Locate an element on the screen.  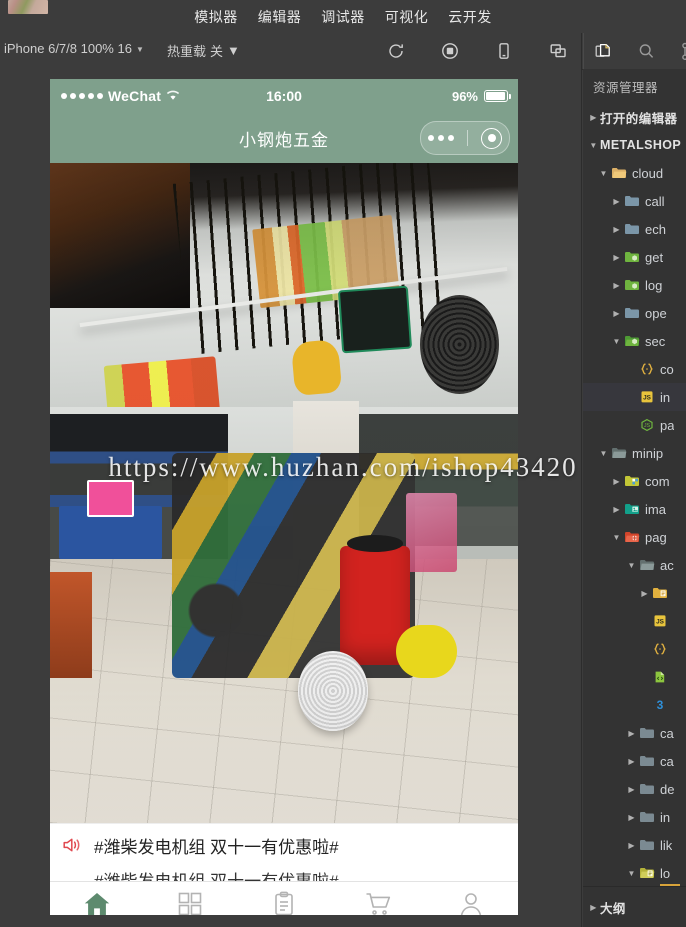
tree-item-package-json: ▶ JS pa is located at coordinates (634, 425).